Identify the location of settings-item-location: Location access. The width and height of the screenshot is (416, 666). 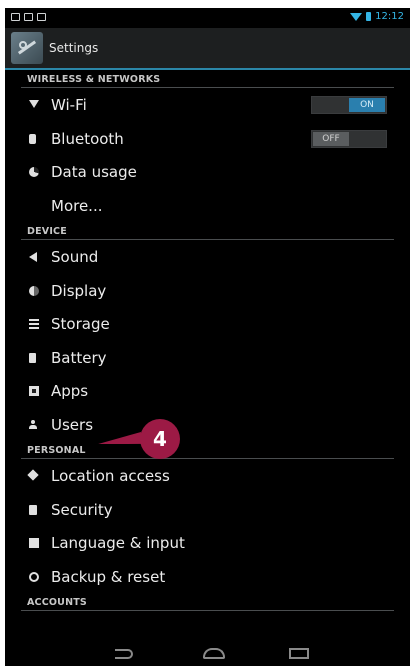
(207, 476).